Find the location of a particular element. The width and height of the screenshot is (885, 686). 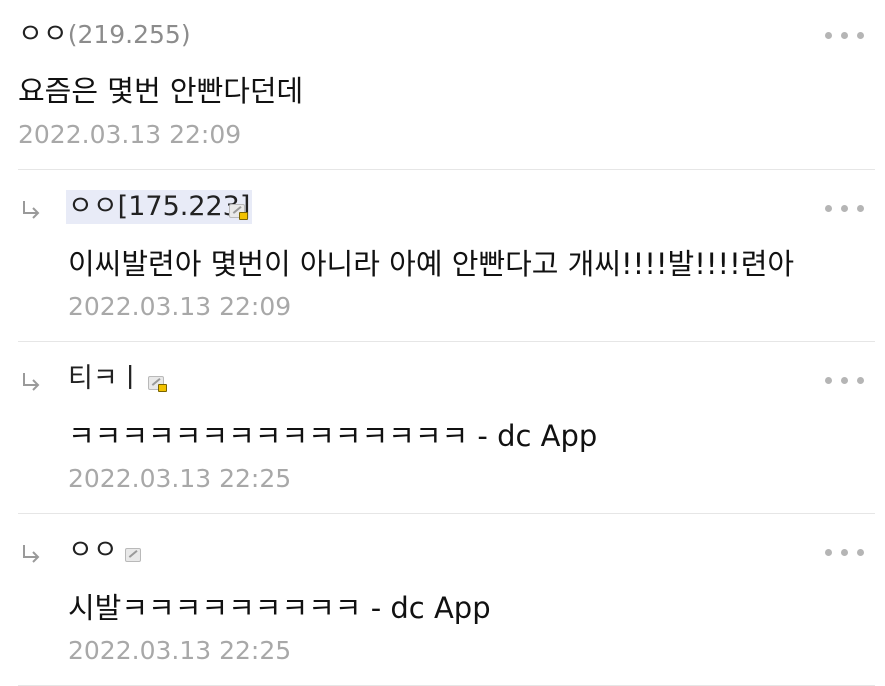

reply-text: 이씨발련아 몇번이 아니라 아예 안빤다고 개씨!!!!발!!!!련아 is located at coordinates (431, 264).